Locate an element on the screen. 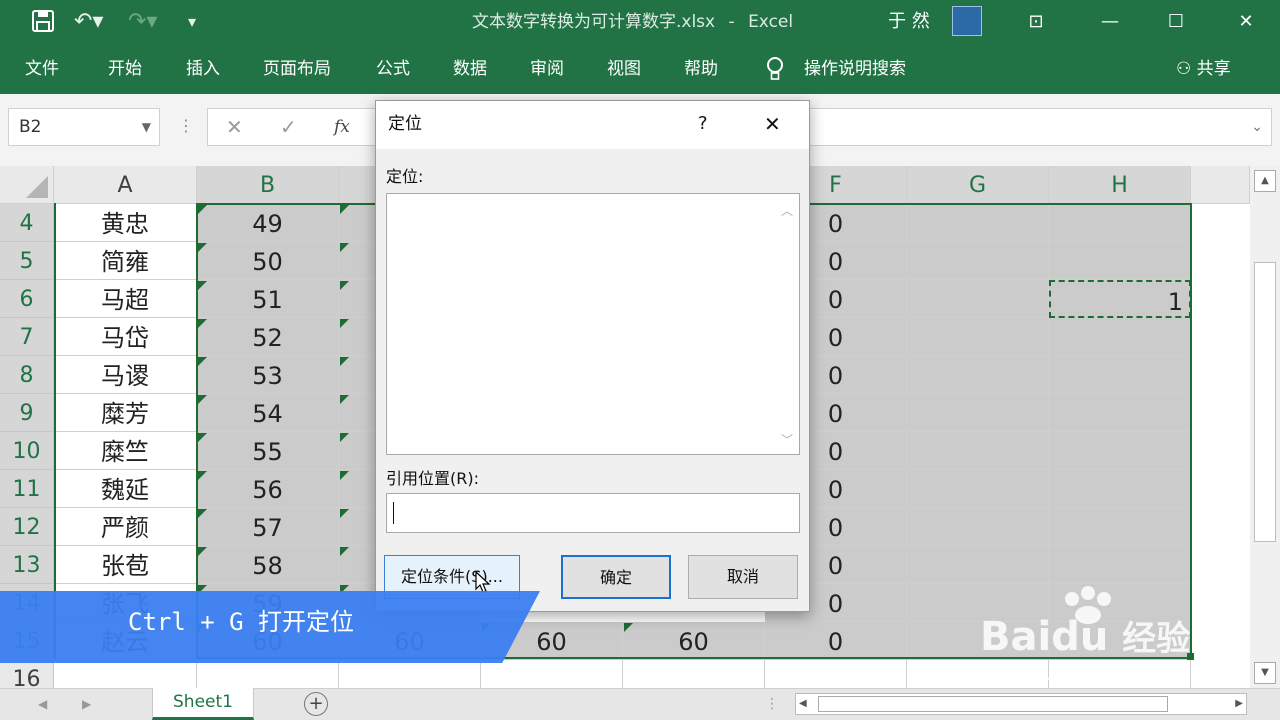 This screenshot has width=1280, height=720. reference-input is located at coordinates (593, 513).